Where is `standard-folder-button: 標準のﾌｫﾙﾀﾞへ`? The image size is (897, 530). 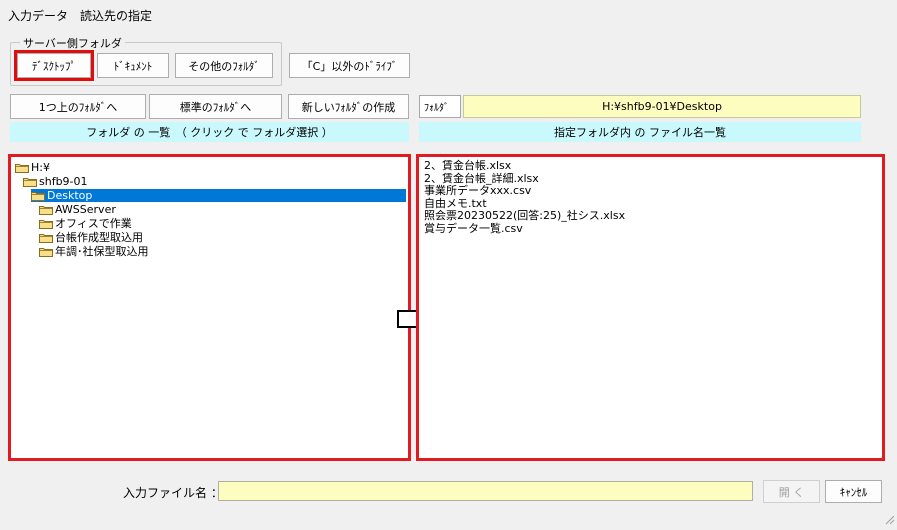
standard-folder-button: 標準のﾌｫﾙﾀﾞへ is located at coordinates (215, 106).